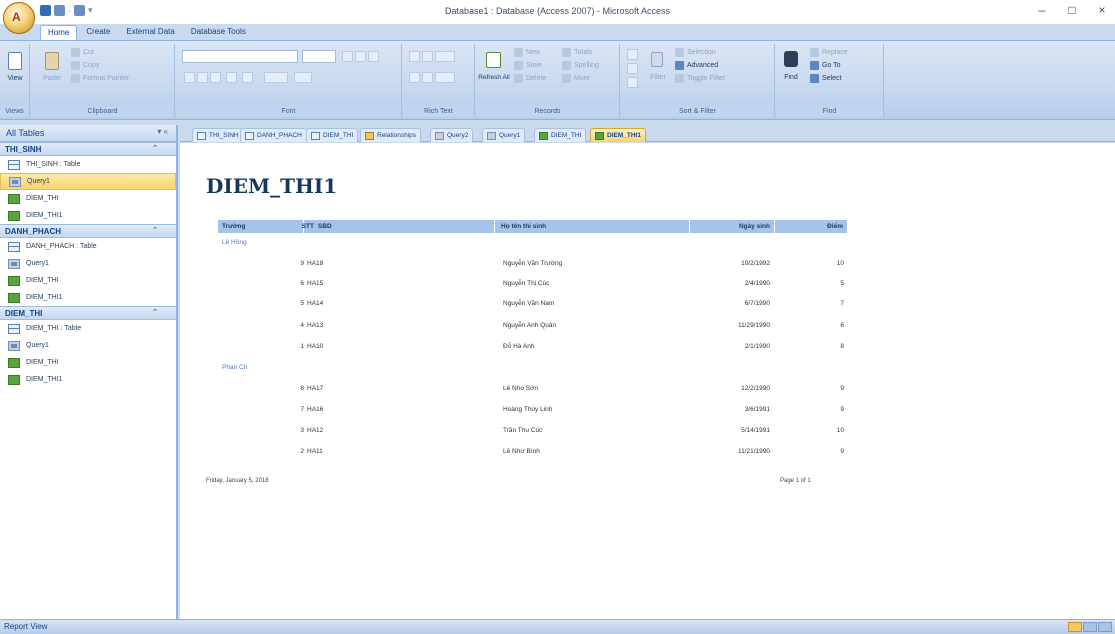 The image size is (1115, 634). Describe the element at coordinates (493, 60) in the screenshot. I see `refresh-icon` at that location.